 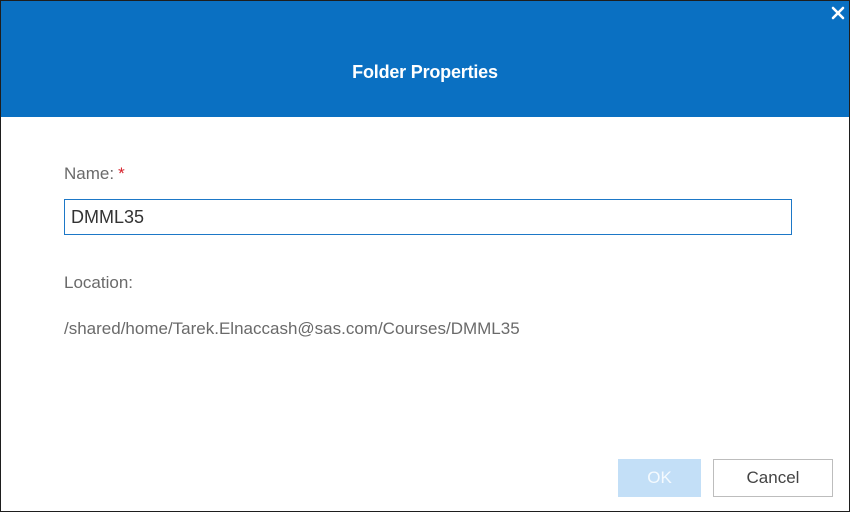 What do you see at coordinates (98, 282) in the screenshot?
I see `location-label: Location:` at bounding box center [98, 282].